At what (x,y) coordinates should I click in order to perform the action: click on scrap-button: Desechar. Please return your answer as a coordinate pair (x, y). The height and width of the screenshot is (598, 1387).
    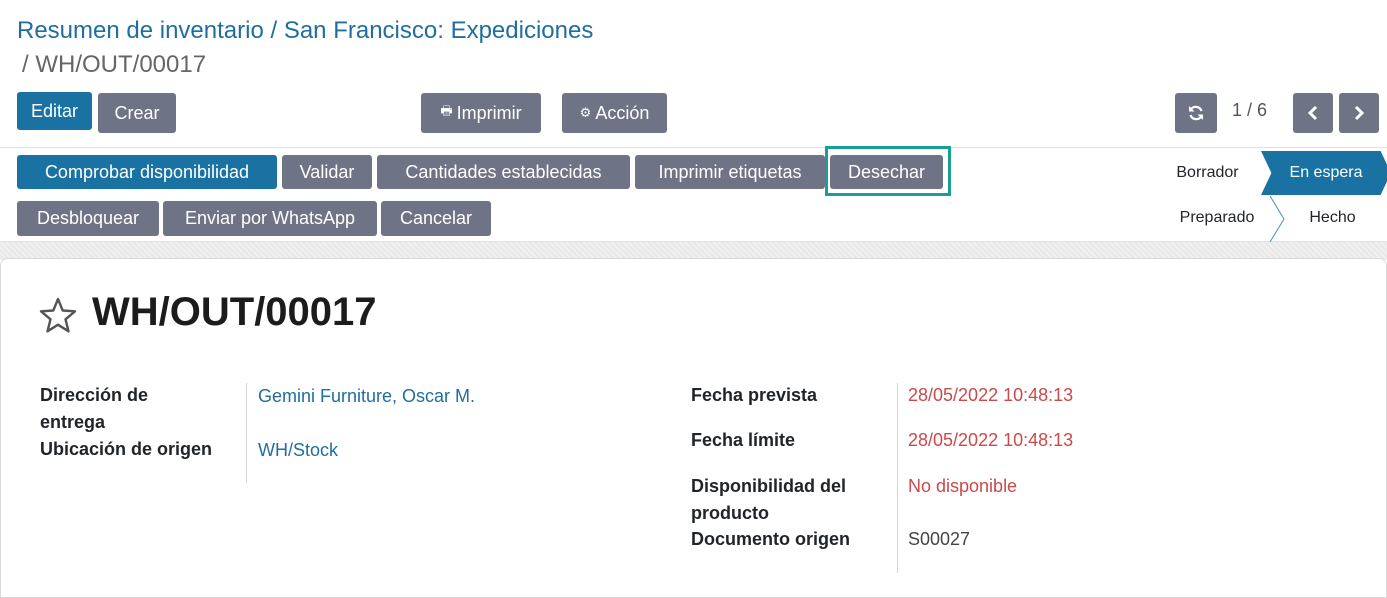
    Looking at the image, I should click on (886, 172).